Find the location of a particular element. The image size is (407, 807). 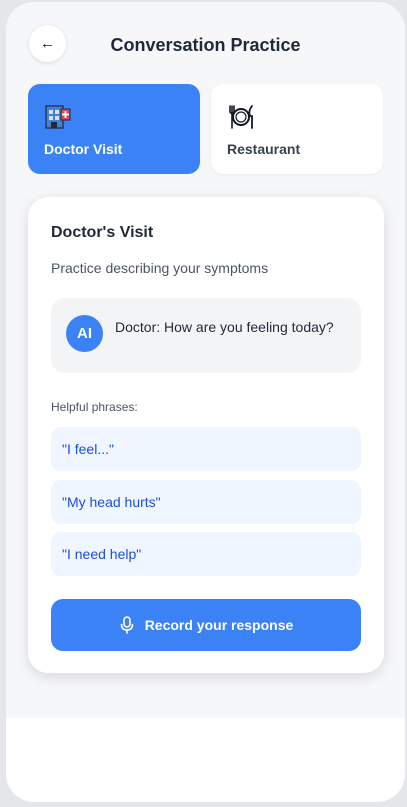

scenario-tabs: Doctor Visit Restaurant is located at coordinates (206, 129).